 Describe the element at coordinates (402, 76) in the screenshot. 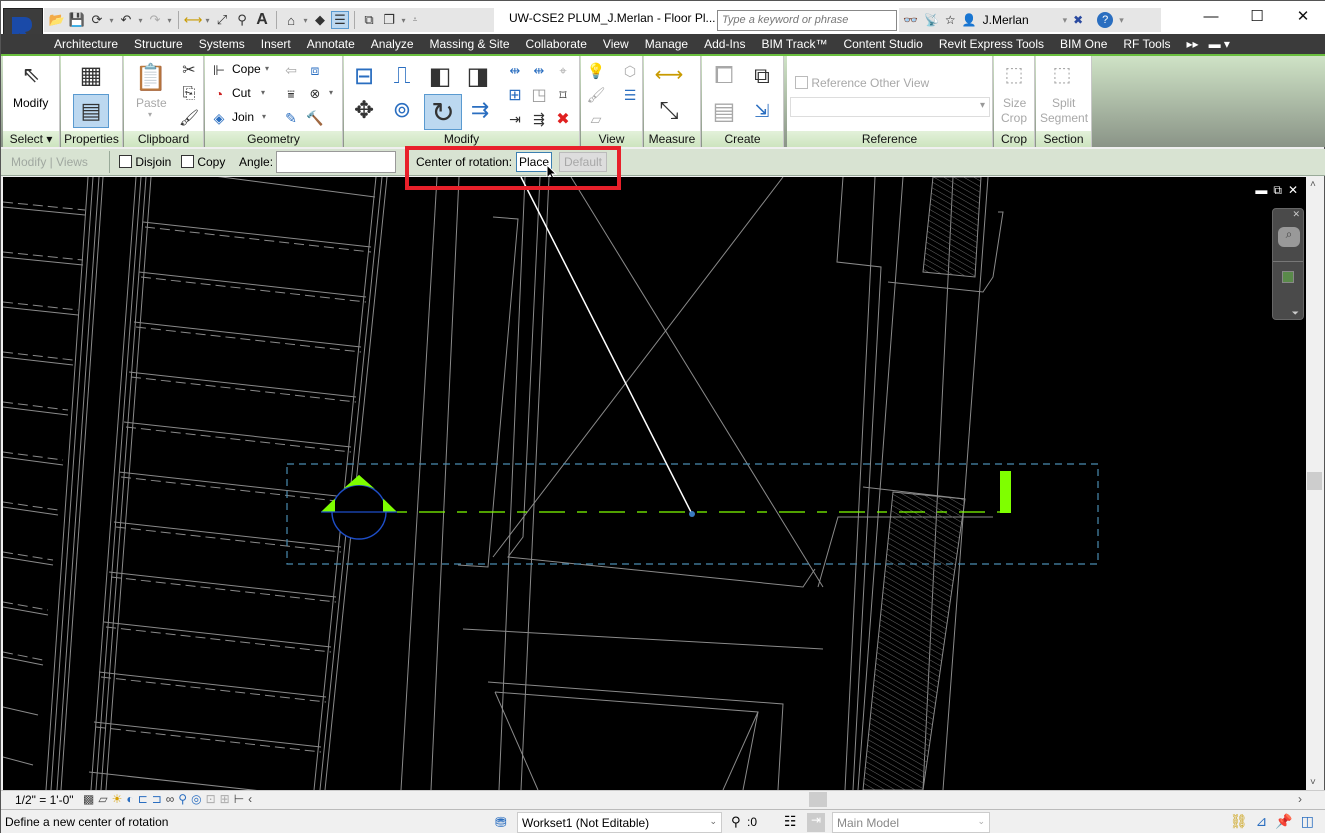

I see `offset-icon: ⎍` at that location.